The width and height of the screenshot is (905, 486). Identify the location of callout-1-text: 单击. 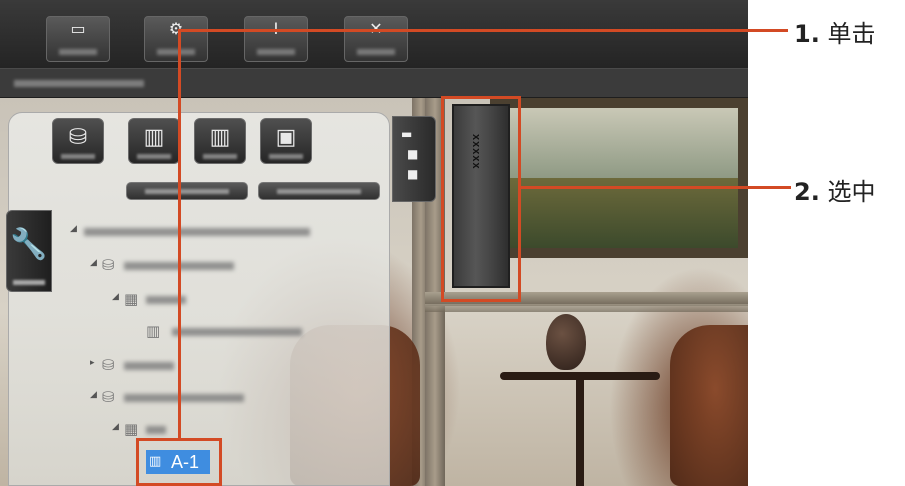
(851, 34).